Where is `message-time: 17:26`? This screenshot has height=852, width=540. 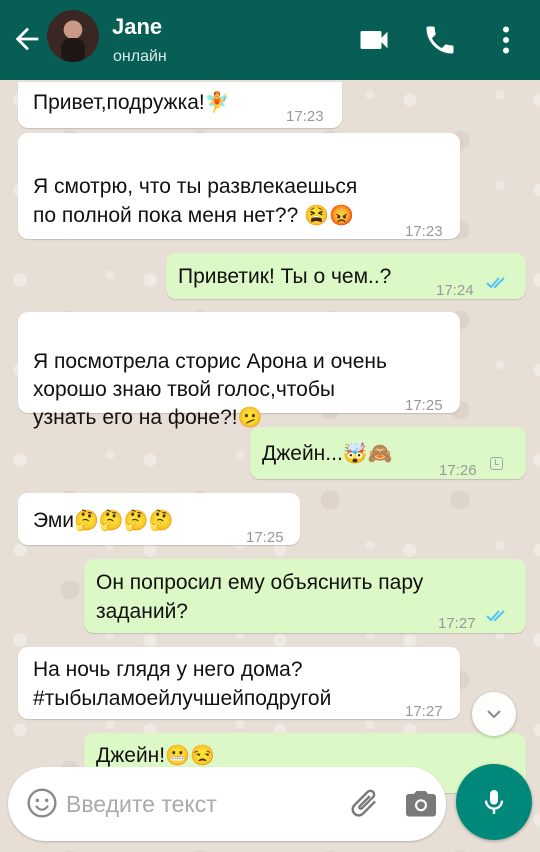
message-time: 17:26 is located at coordinates (458, 470).